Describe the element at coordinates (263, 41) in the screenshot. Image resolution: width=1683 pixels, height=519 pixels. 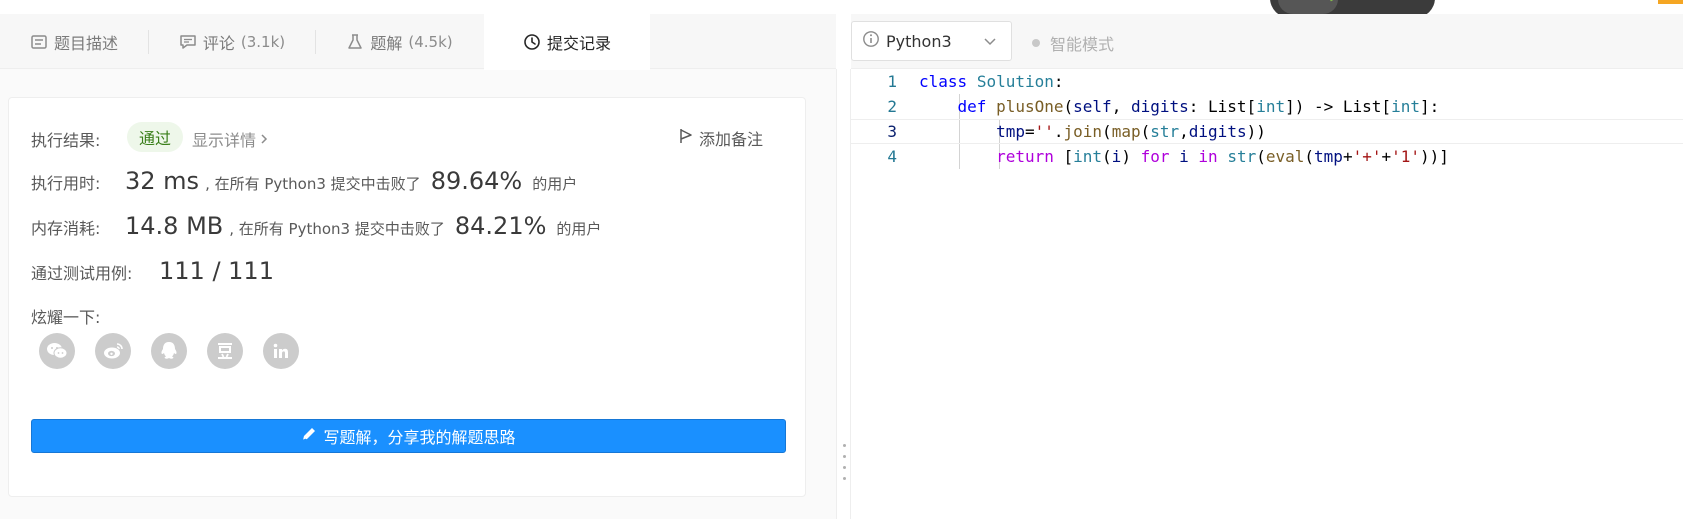
I see `tab-comments-count: (3.1k)` at that location.